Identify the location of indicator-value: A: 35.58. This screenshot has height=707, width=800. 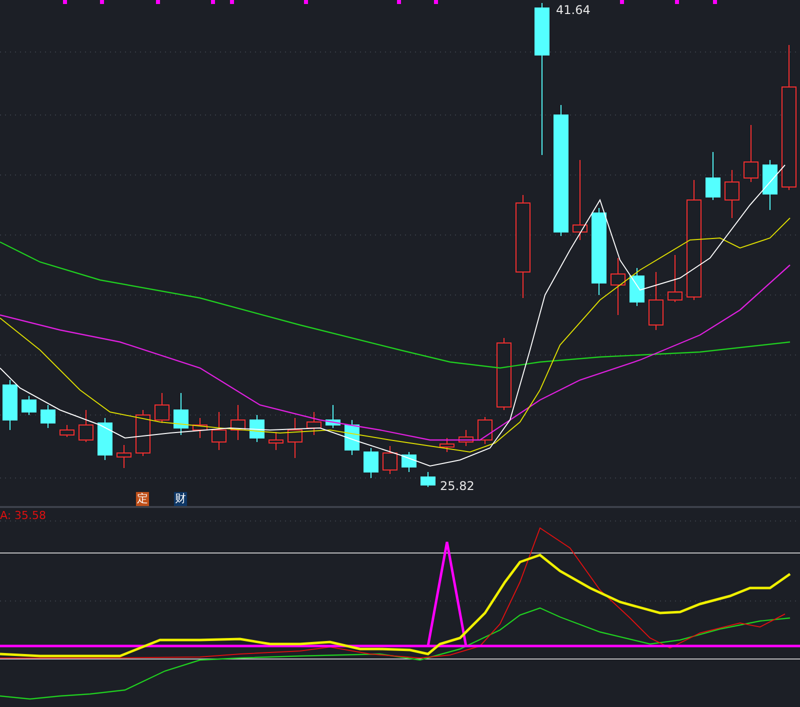
(23, 516).